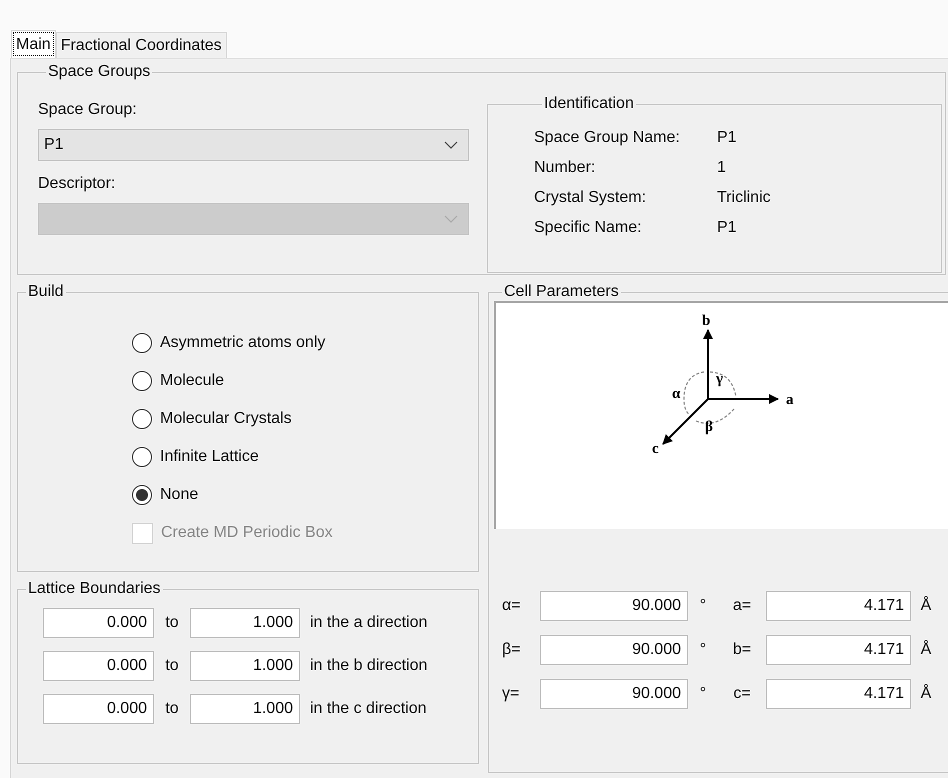 The width and height of the screenshot is (948, 778). What do you see at coordinates (141, 45) in the screenshot?
I see `tab: Fractional Coordinates` at bounding box center [141, 45].